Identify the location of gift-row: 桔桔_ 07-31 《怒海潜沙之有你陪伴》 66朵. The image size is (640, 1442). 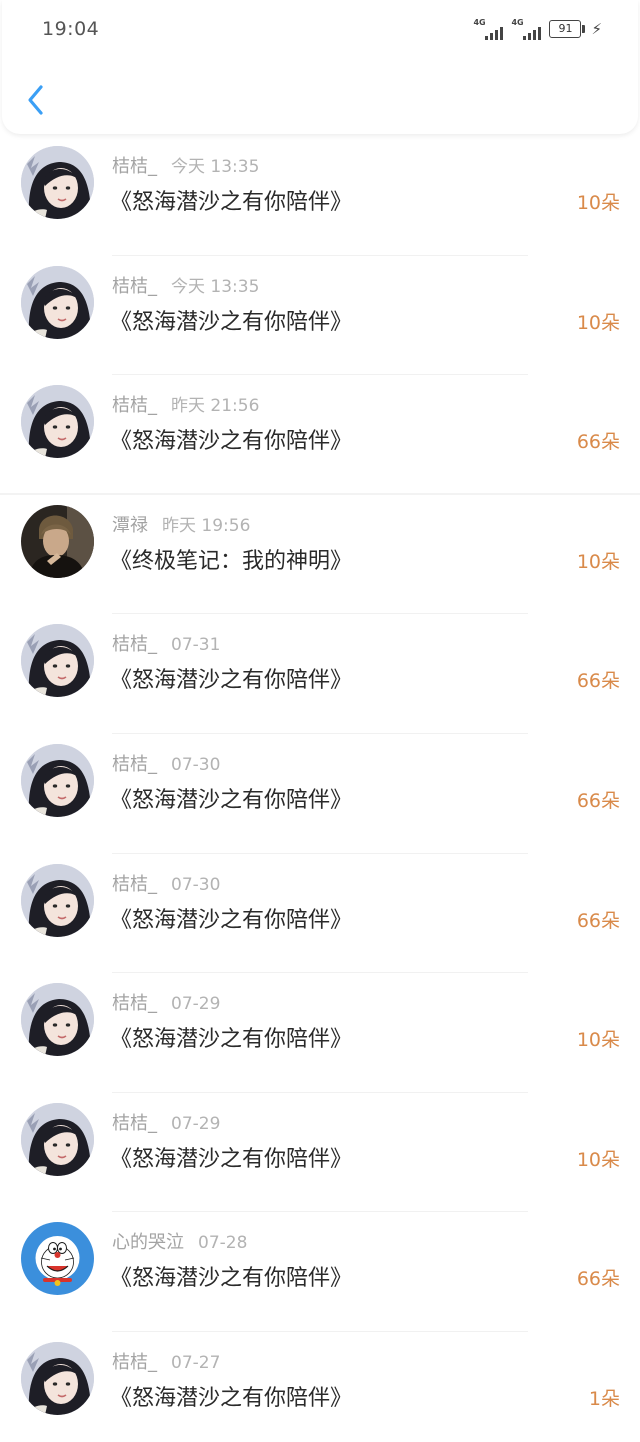
(320, 674).